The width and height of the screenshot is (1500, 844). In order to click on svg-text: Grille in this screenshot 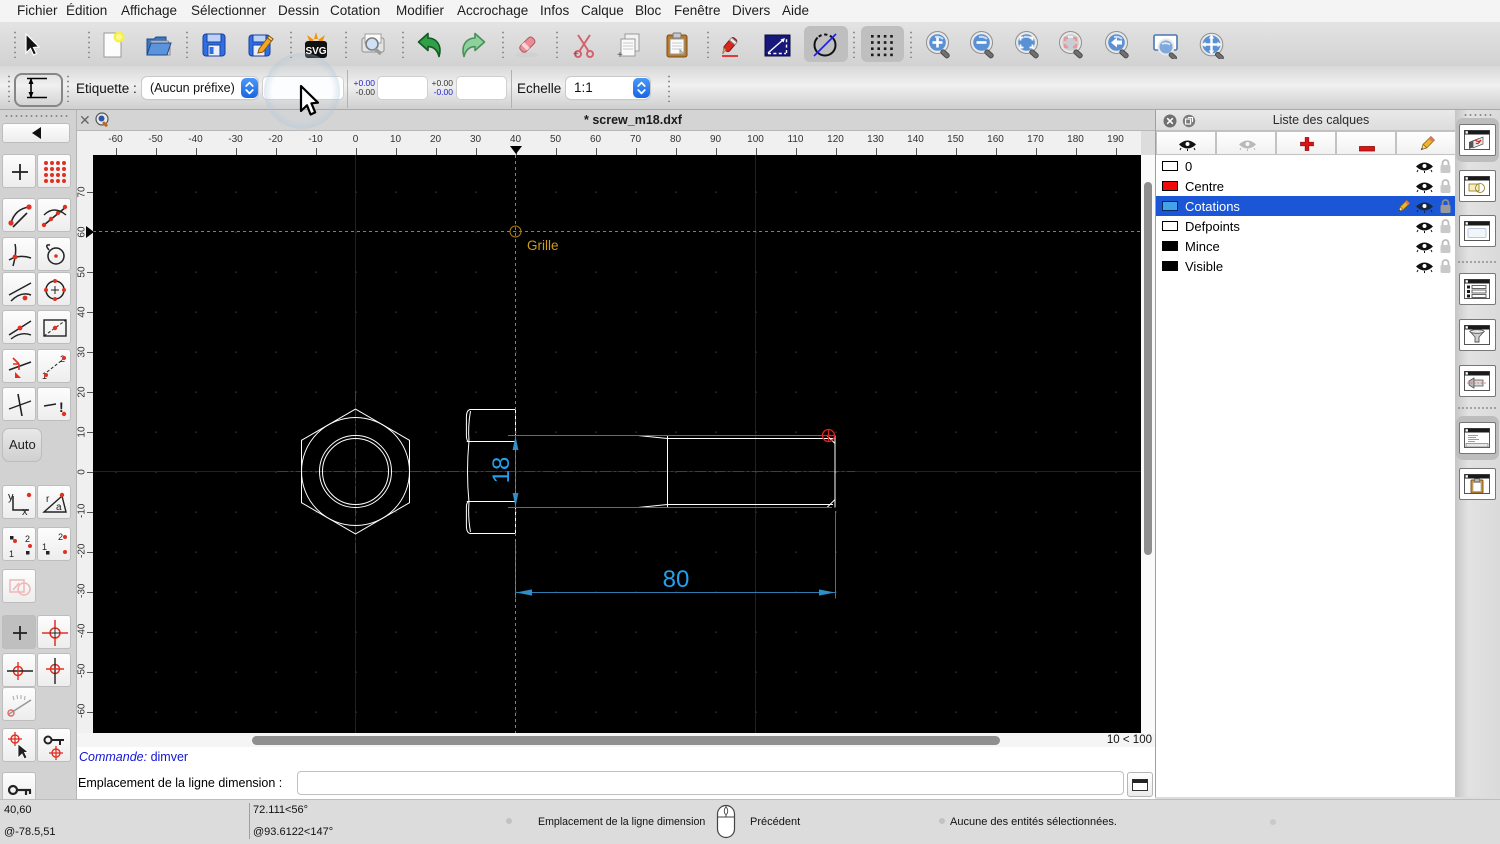, I will do `click(543, 245)`.